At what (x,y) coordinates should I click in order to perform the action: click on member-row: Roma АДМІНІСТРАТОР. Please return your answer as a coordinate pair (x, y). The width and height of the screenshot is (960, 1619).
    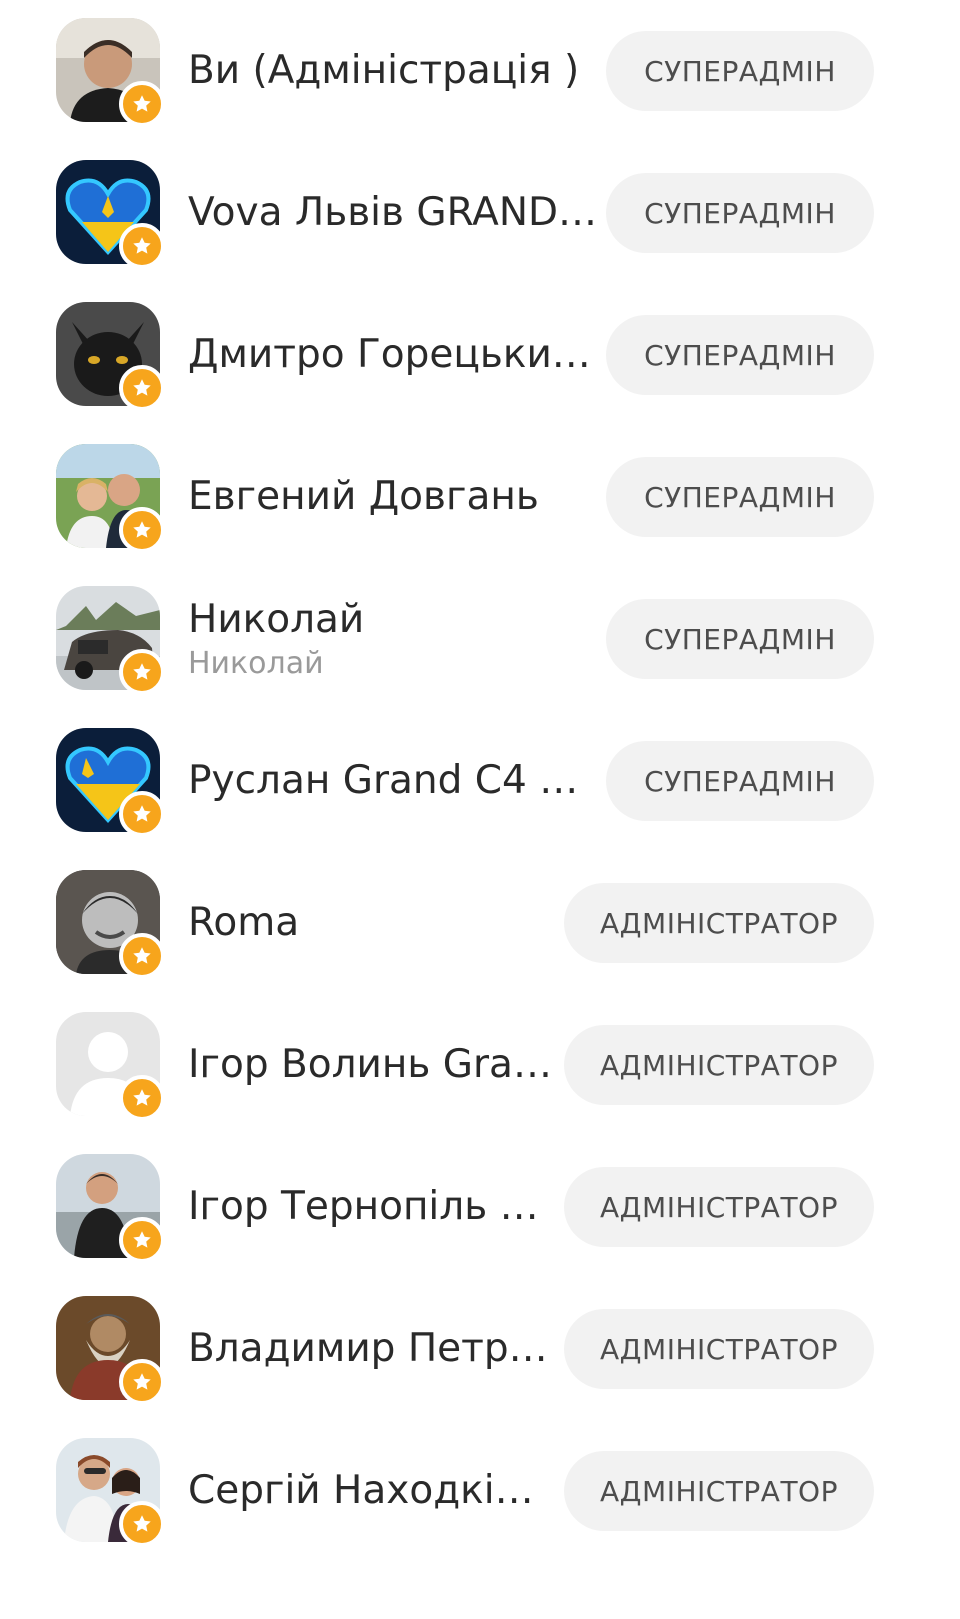
    Looking at the image, I should click on (480, 923).